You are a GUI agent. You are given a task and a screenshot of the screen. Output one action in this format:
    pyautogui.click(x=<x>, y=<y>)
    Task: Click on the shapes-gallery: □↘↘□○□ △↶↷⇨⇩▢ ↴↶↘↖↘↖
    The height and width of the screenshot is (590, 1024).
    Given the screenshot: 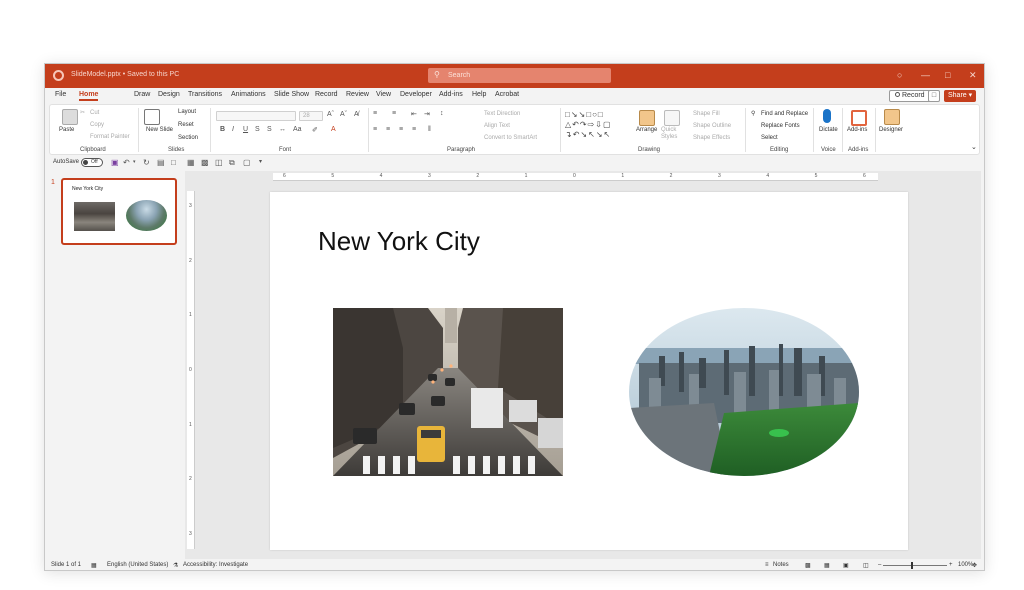 What is the action you would take?
    pyautogui.click(x=598, y=126)
    